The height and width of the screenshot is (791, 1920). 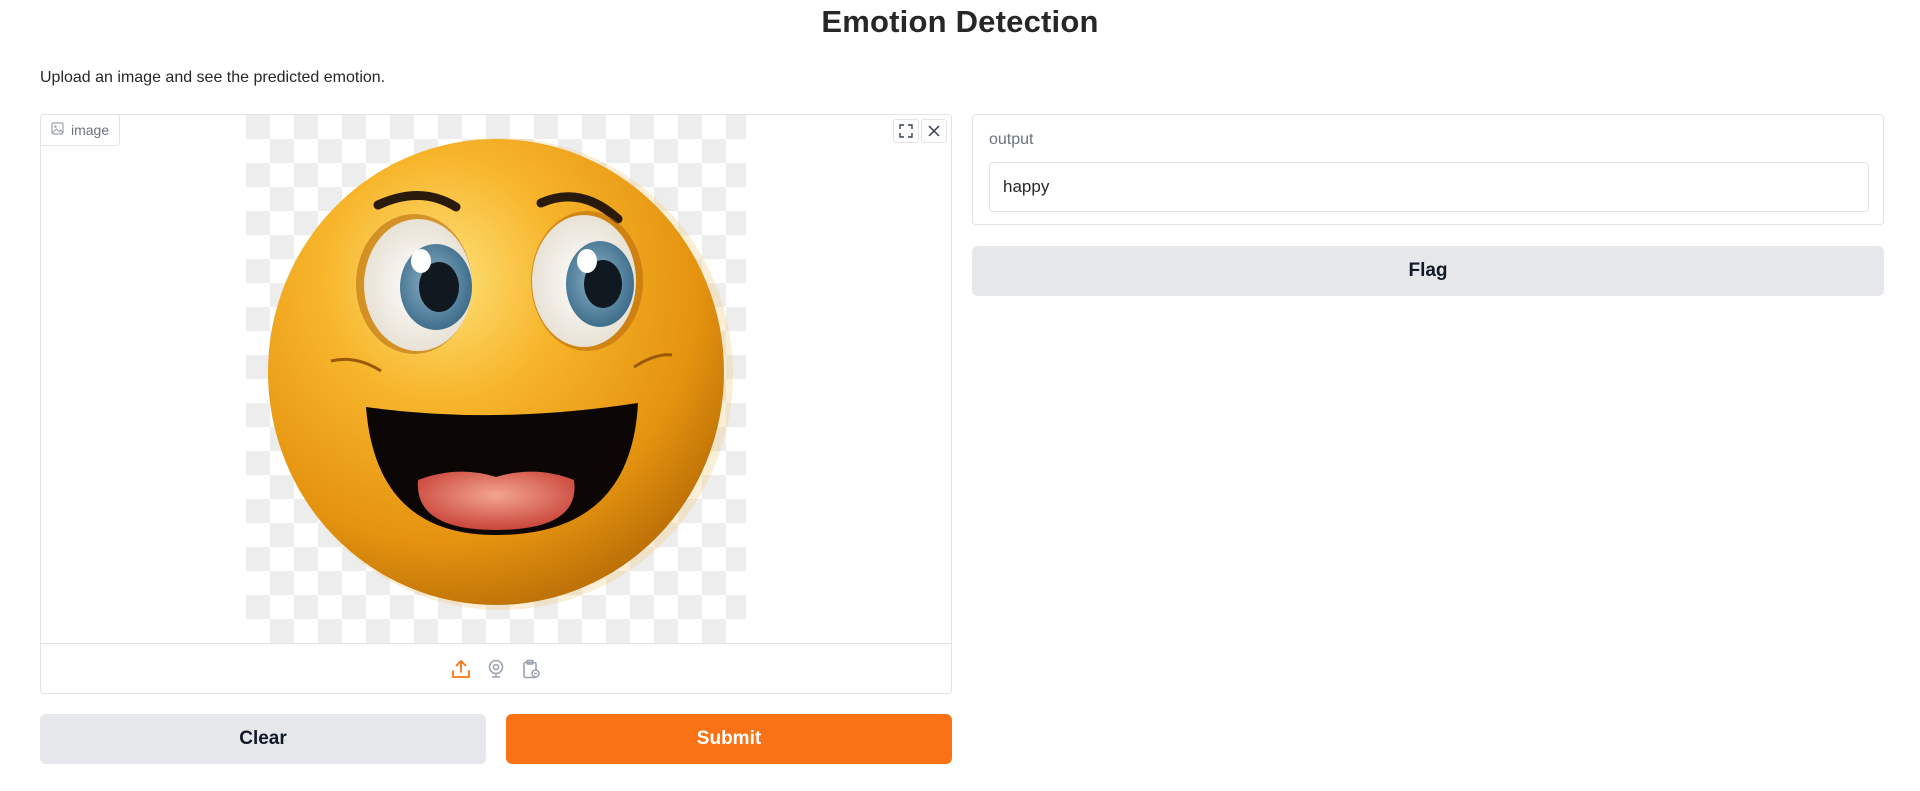 I want to click on image-input-label: image, so click(x=81, y=130).